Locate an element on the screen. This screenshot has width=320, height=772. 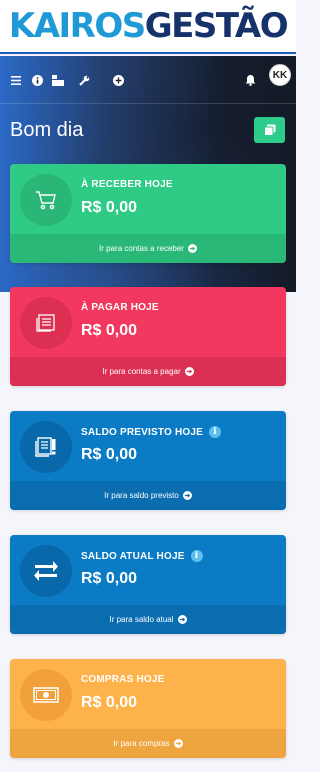
greeting-title: Bom dia is located at coordinates (47, 130).